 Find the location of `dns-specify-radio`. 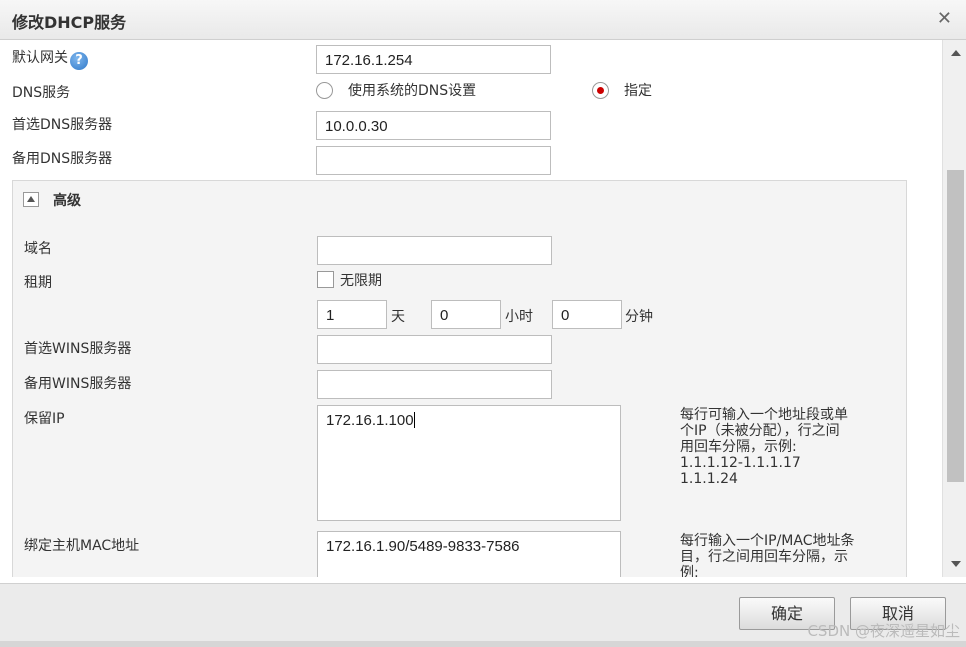

dns-specify-radio is located at coordinates (600, 90).